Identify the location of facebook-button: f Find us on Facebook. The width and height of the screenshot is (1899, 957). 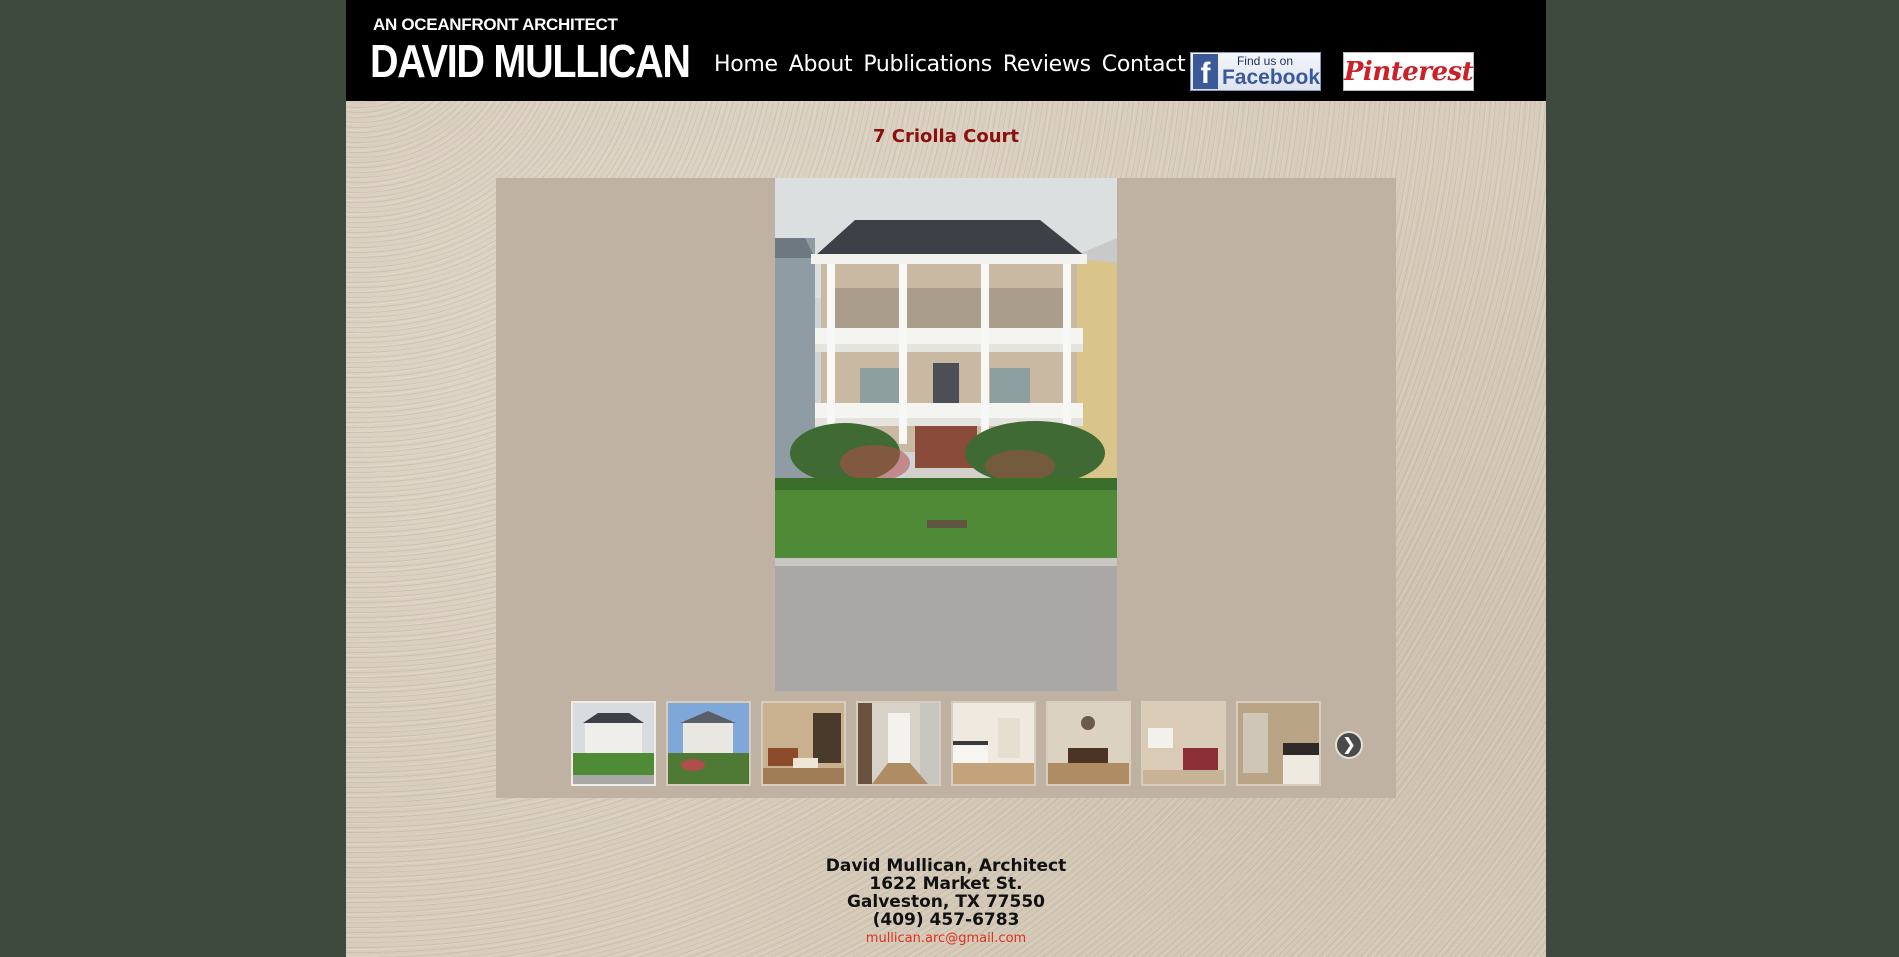
(1255, 71).